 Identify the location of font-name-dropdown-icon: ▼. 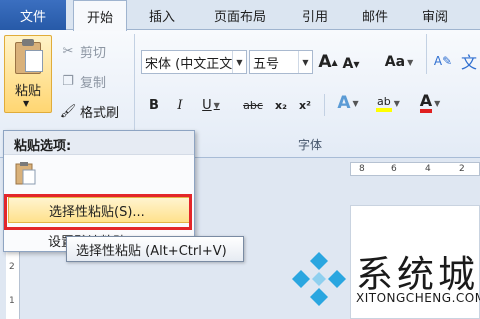
(239, 62).